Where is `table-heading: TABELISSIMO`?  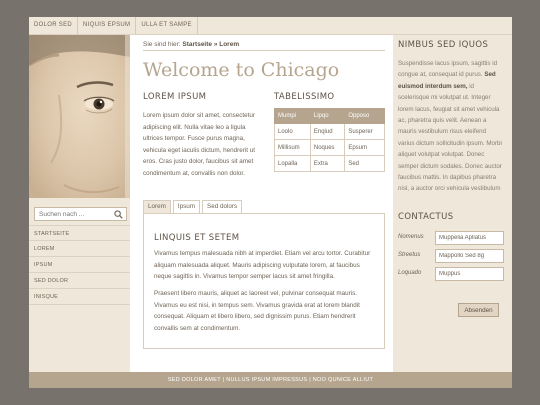
table-heading: TABELISSIMO is located at coordinates (304, 97).